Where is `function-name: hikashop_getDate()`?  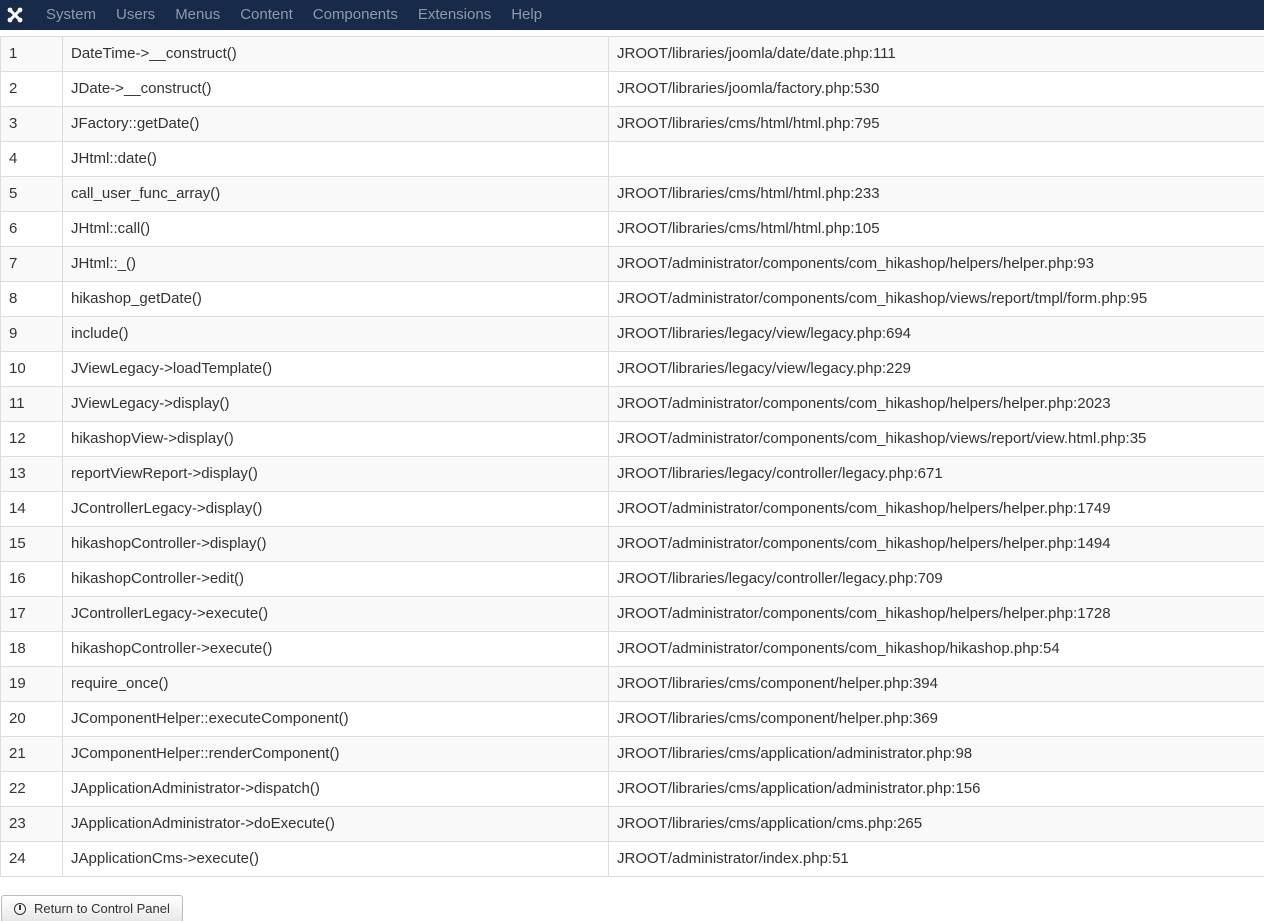 function-name: hikashop_getDate() is located at coordinates (336, 299).